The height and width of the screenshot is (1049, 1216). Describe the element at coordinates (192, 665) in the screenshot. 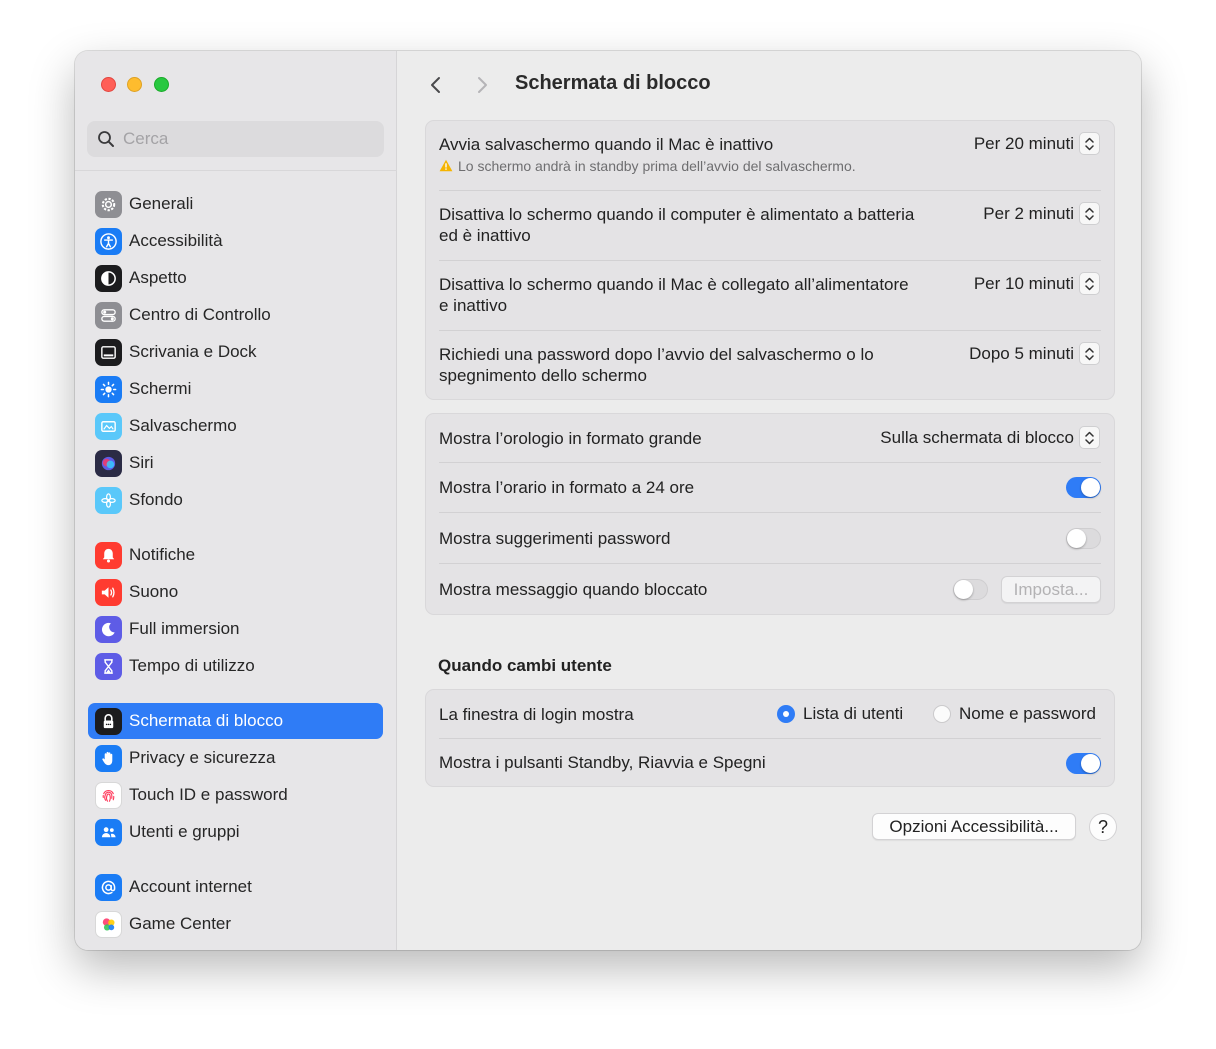

I see `sidebar-item-label: Tempo di utilizzo` at that location.